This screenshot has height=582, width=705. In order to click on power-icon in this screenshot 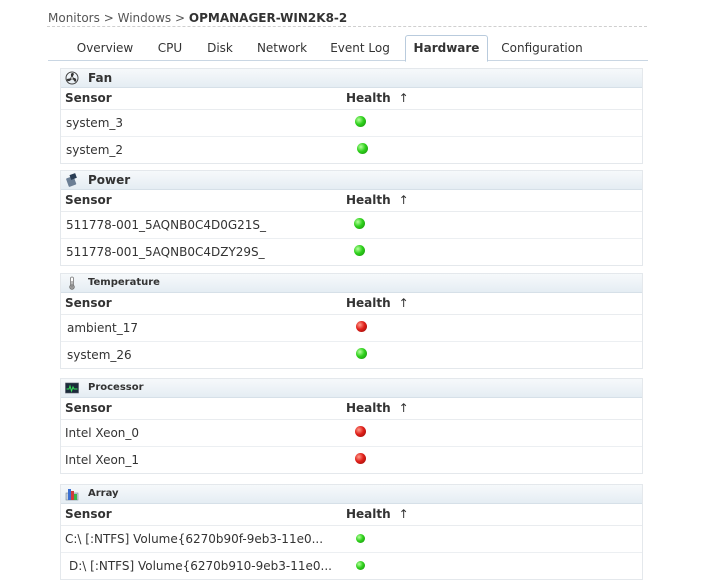, I will do `click(71, 180)`.